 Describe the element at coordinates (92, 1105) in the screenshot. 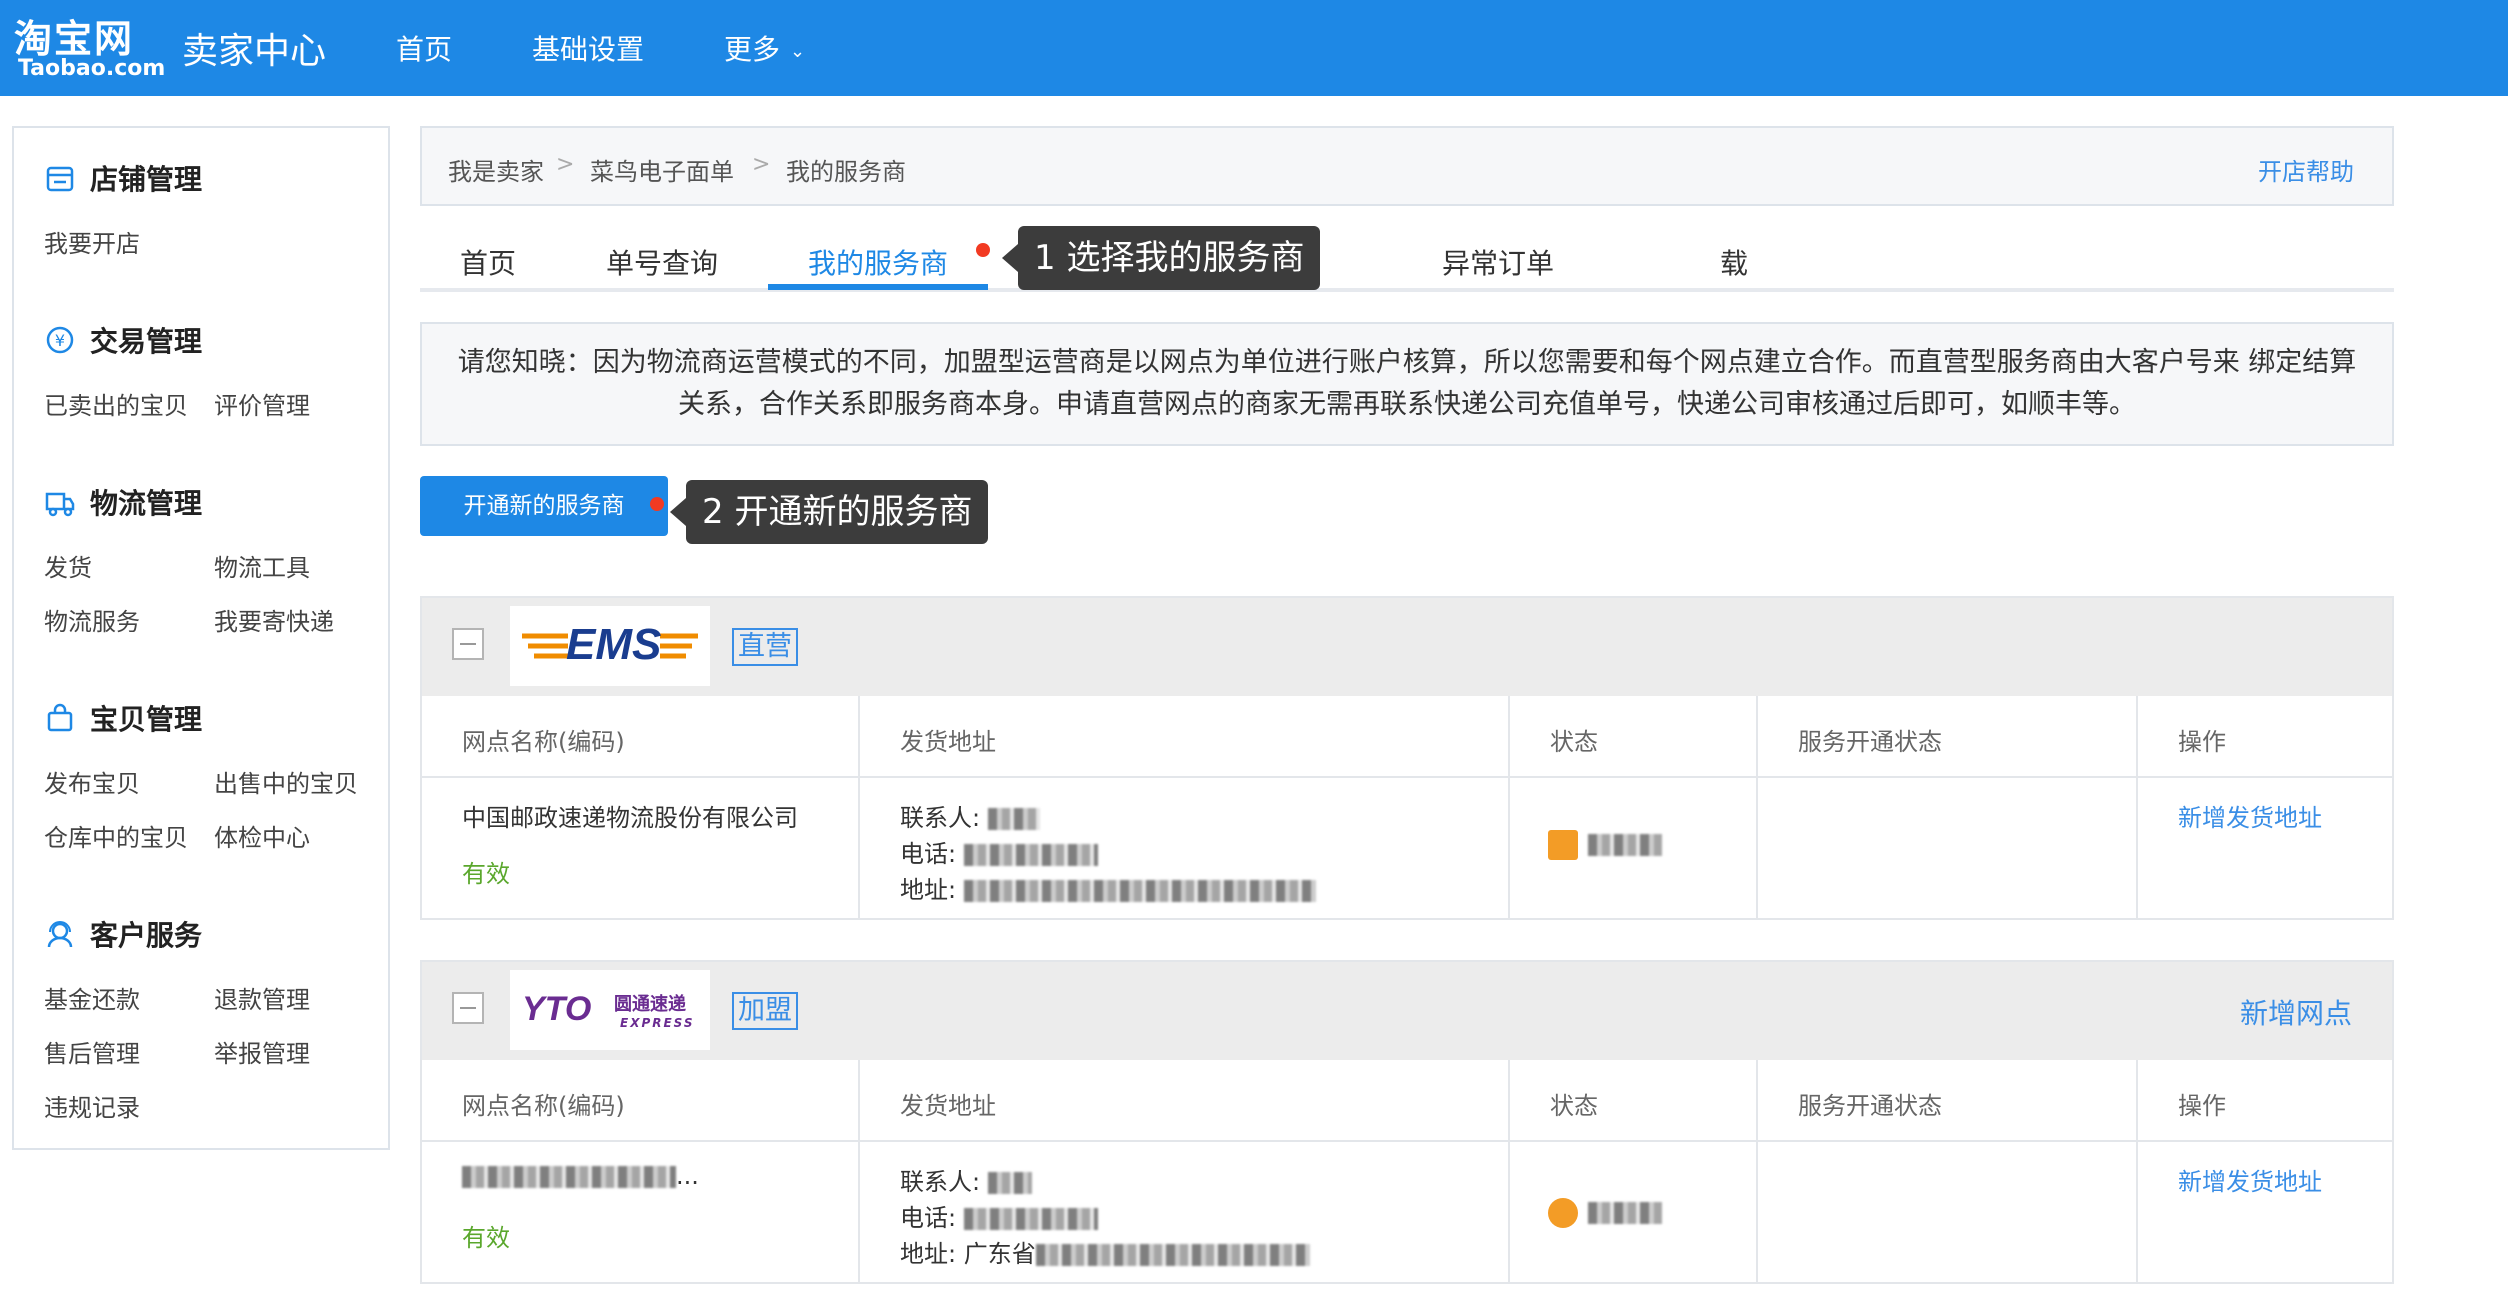

I see `sidebar-link-violations: 违规记录` at that location.